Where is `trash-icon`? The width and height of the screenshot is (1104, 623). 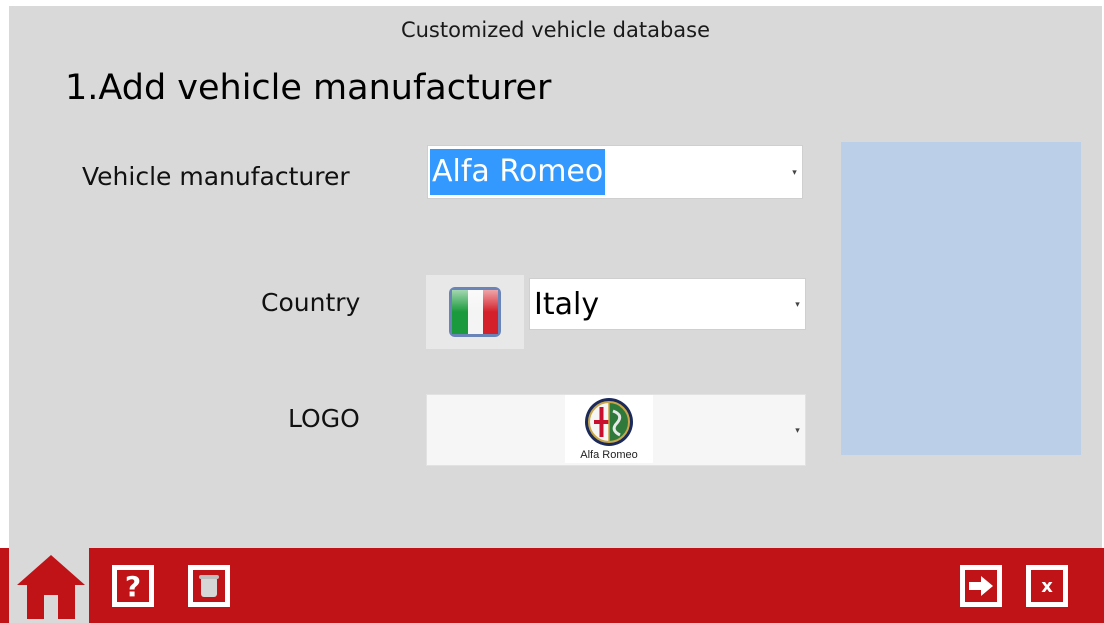
trash-icon is located at coordinates (209, 586).